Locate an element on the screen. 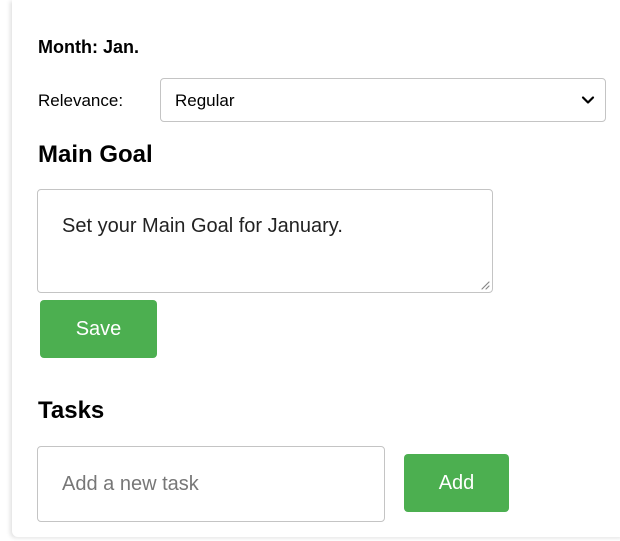 The image size is (620, 541). relevance-select: Regular is located at coordinates (383, 100).